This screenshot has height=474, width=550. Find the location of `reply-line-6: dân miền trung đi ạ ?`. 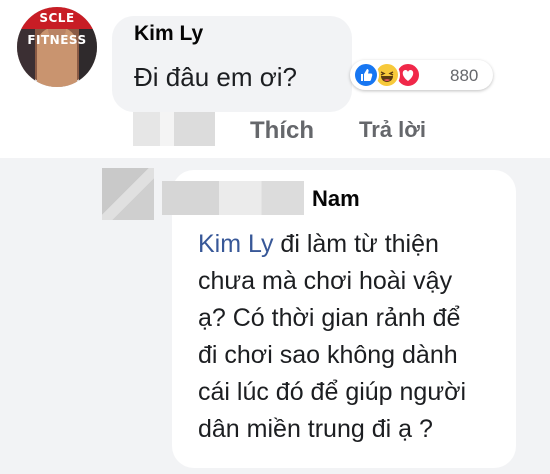

reply-line-6: dân miền trung đi ạ ? is located at coordinates (315, 429).